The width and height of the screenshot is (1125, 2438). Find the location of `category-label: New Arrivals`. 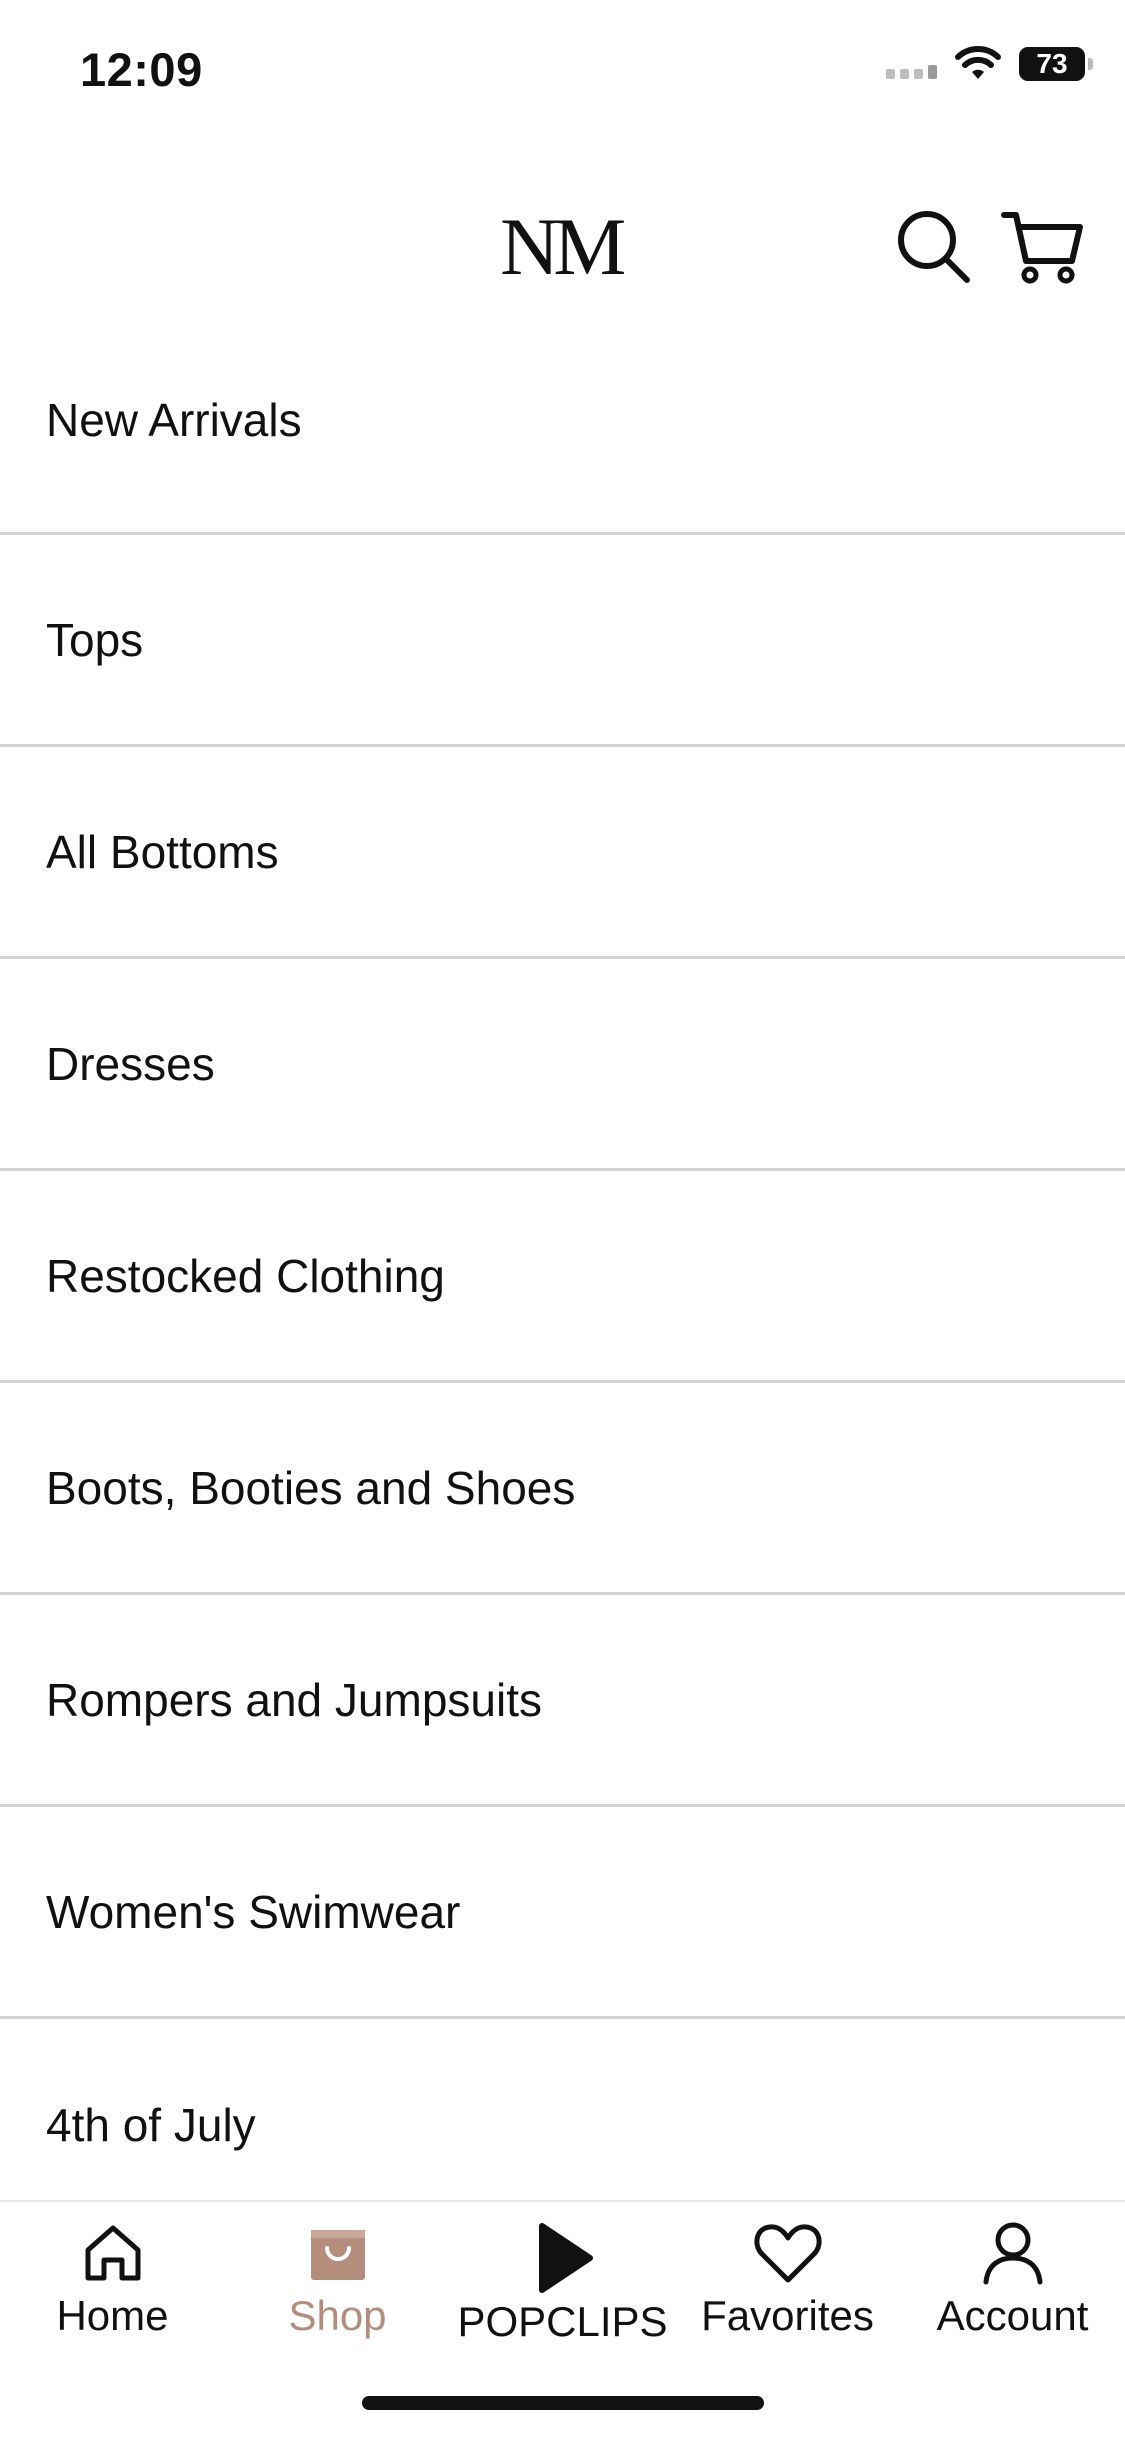

category-label: New Arrivals is located at coordinates (174, 419).